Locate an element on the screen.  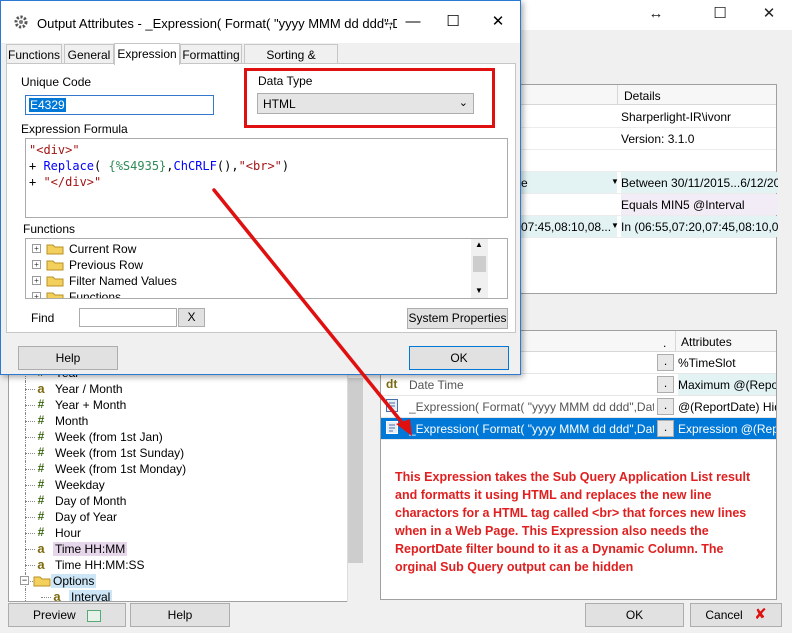
tab-general: General is located at coordinates (89, 54).